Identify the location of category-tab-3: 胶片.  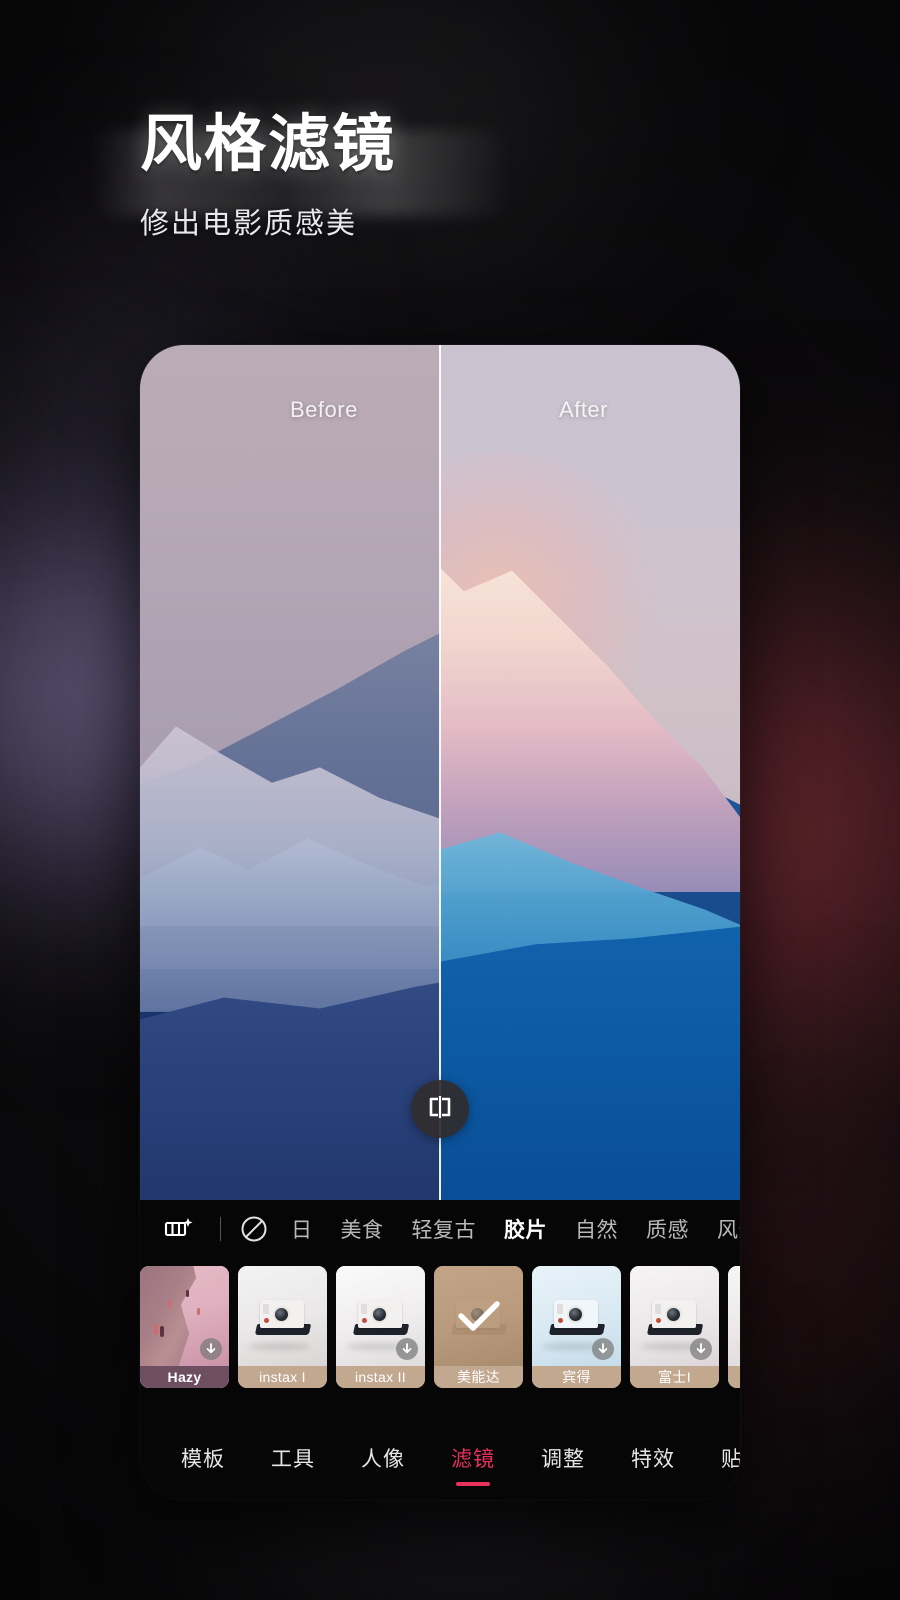
(525, 1229).